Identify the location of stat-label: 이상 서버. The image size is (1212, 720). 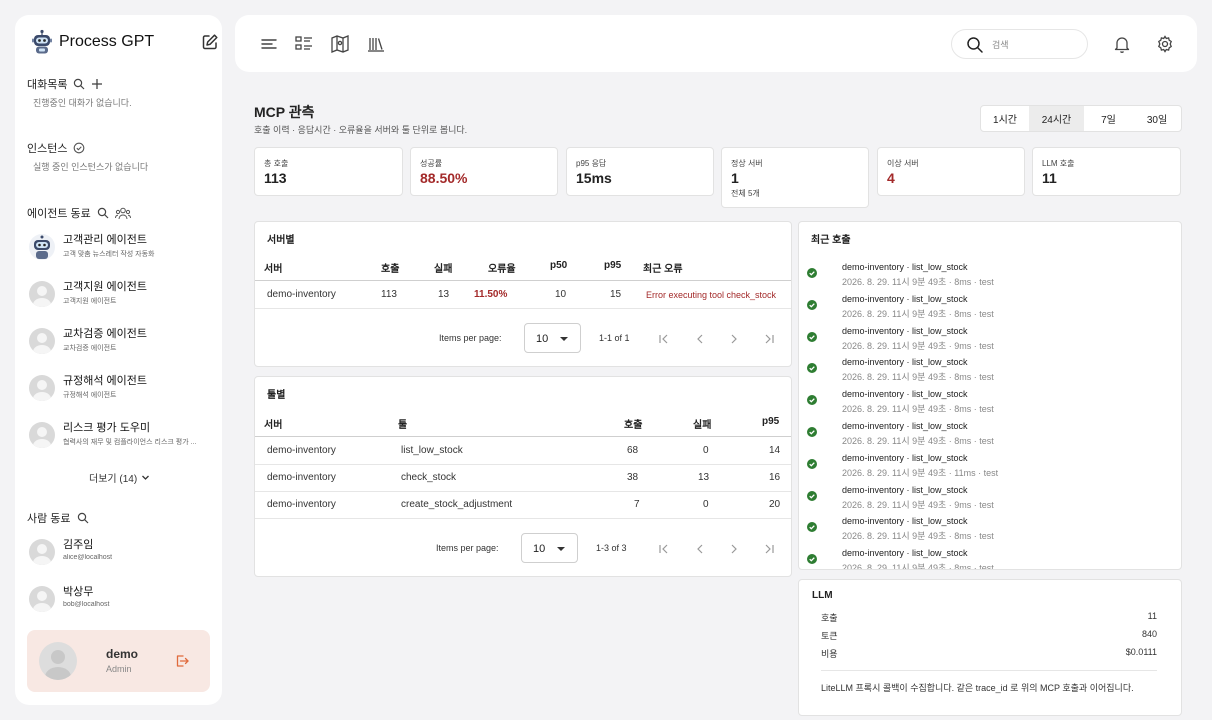
(903, 163).